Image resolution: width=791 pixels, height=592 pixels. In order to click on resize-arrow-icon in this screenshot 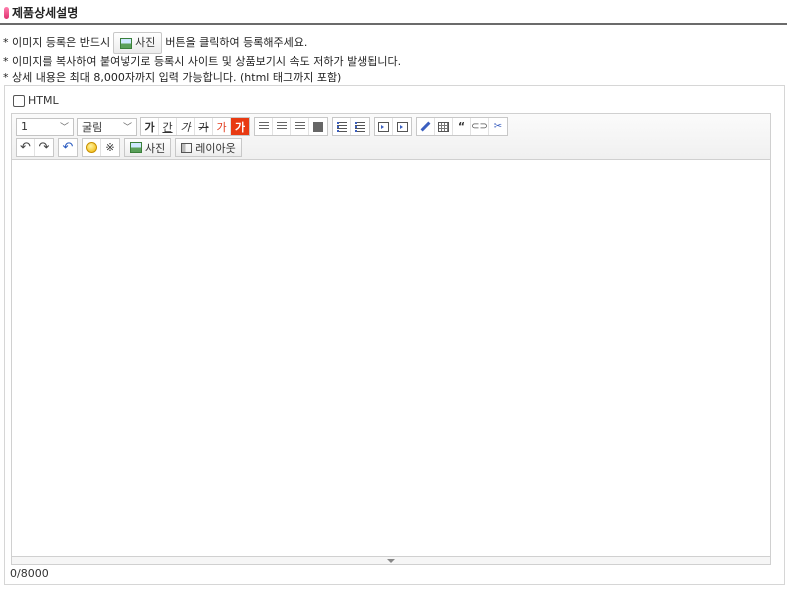, I will do `click(391, 560)`.